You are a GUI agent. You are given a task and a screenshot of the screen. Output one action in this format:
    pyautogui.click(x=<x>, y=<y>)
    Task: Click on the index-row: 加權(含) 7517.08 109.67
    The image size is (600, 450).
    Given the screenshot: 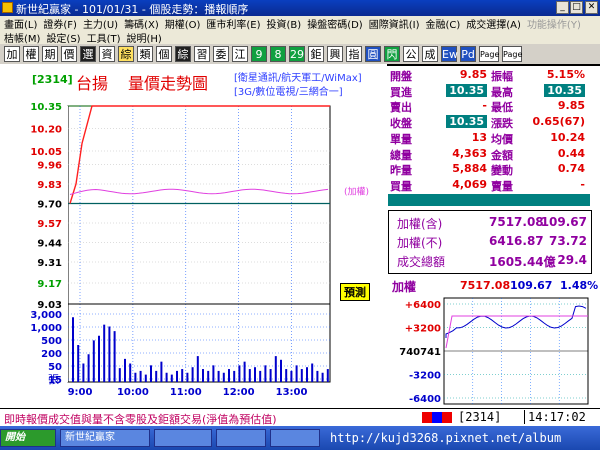 What is the action you would take?
    pyautogui.click(x=490, y=225)
    